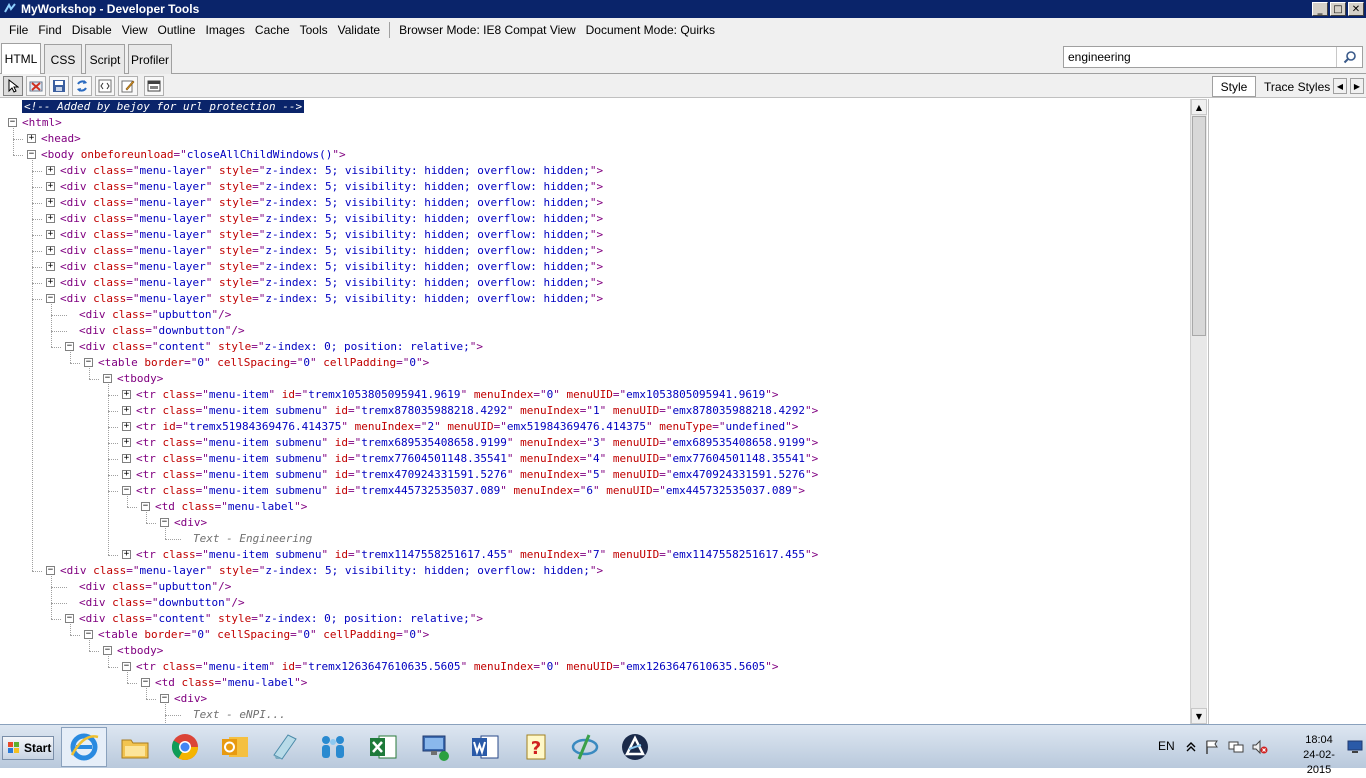 The image size is (1366, 778). What do you see at coordinates (59, 86) in the screenshot?
I see `save-button` at bounding box center [59, 86].